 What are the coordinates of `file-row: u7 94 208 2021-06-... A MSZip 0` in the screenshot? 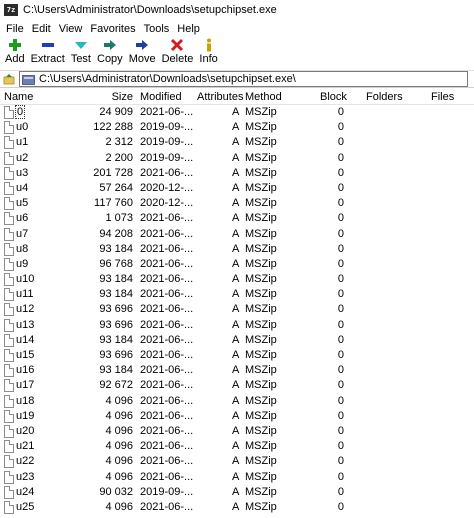 It's located at (237, 234).